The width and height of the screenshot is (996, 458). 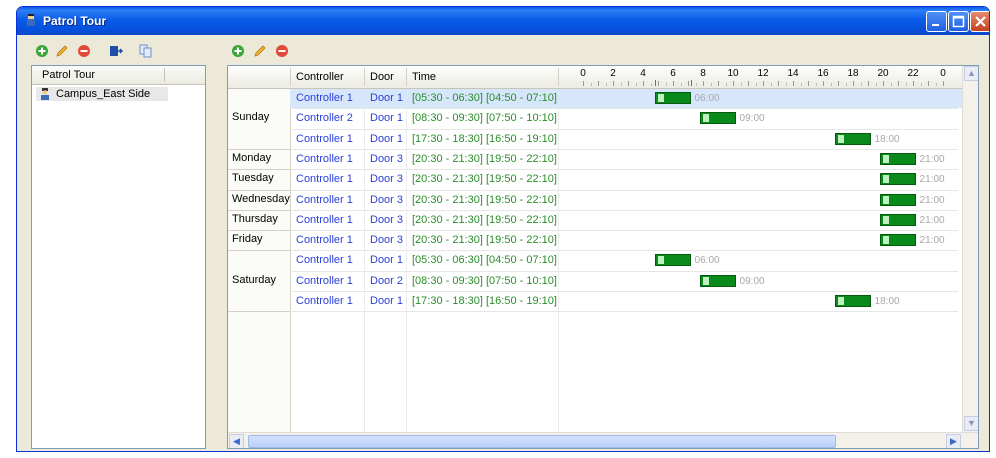 What do you see at coordinates (970, 249) in the screenshot?
I see `vertical-scrollbar: ▲ ▼` at bounding box center [970, 249].